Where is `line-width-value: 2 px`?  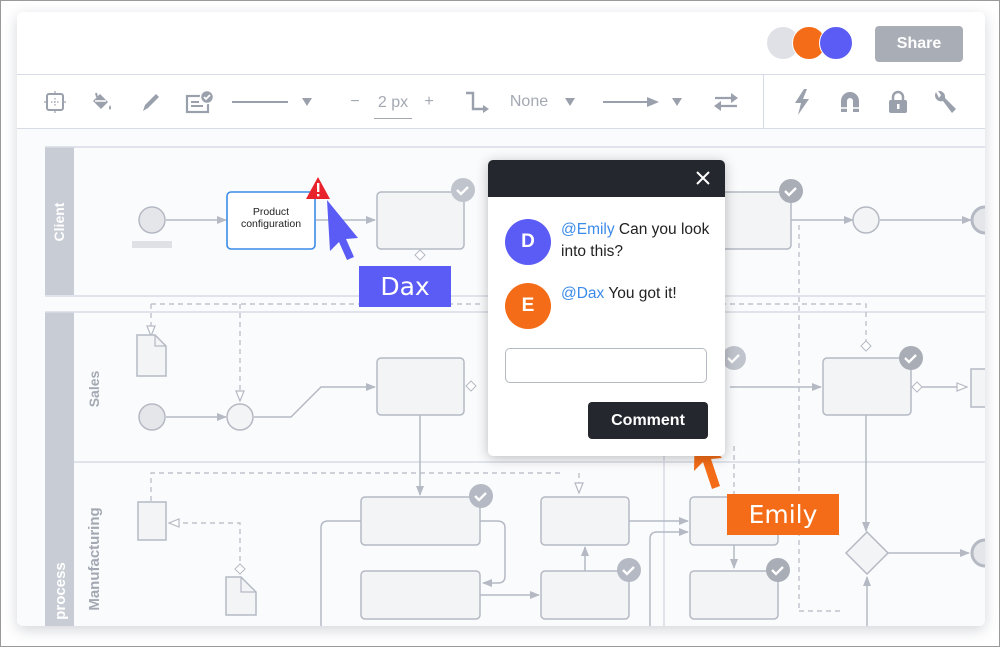
line-width-value: 2 px is located at coordinates (393, 106).